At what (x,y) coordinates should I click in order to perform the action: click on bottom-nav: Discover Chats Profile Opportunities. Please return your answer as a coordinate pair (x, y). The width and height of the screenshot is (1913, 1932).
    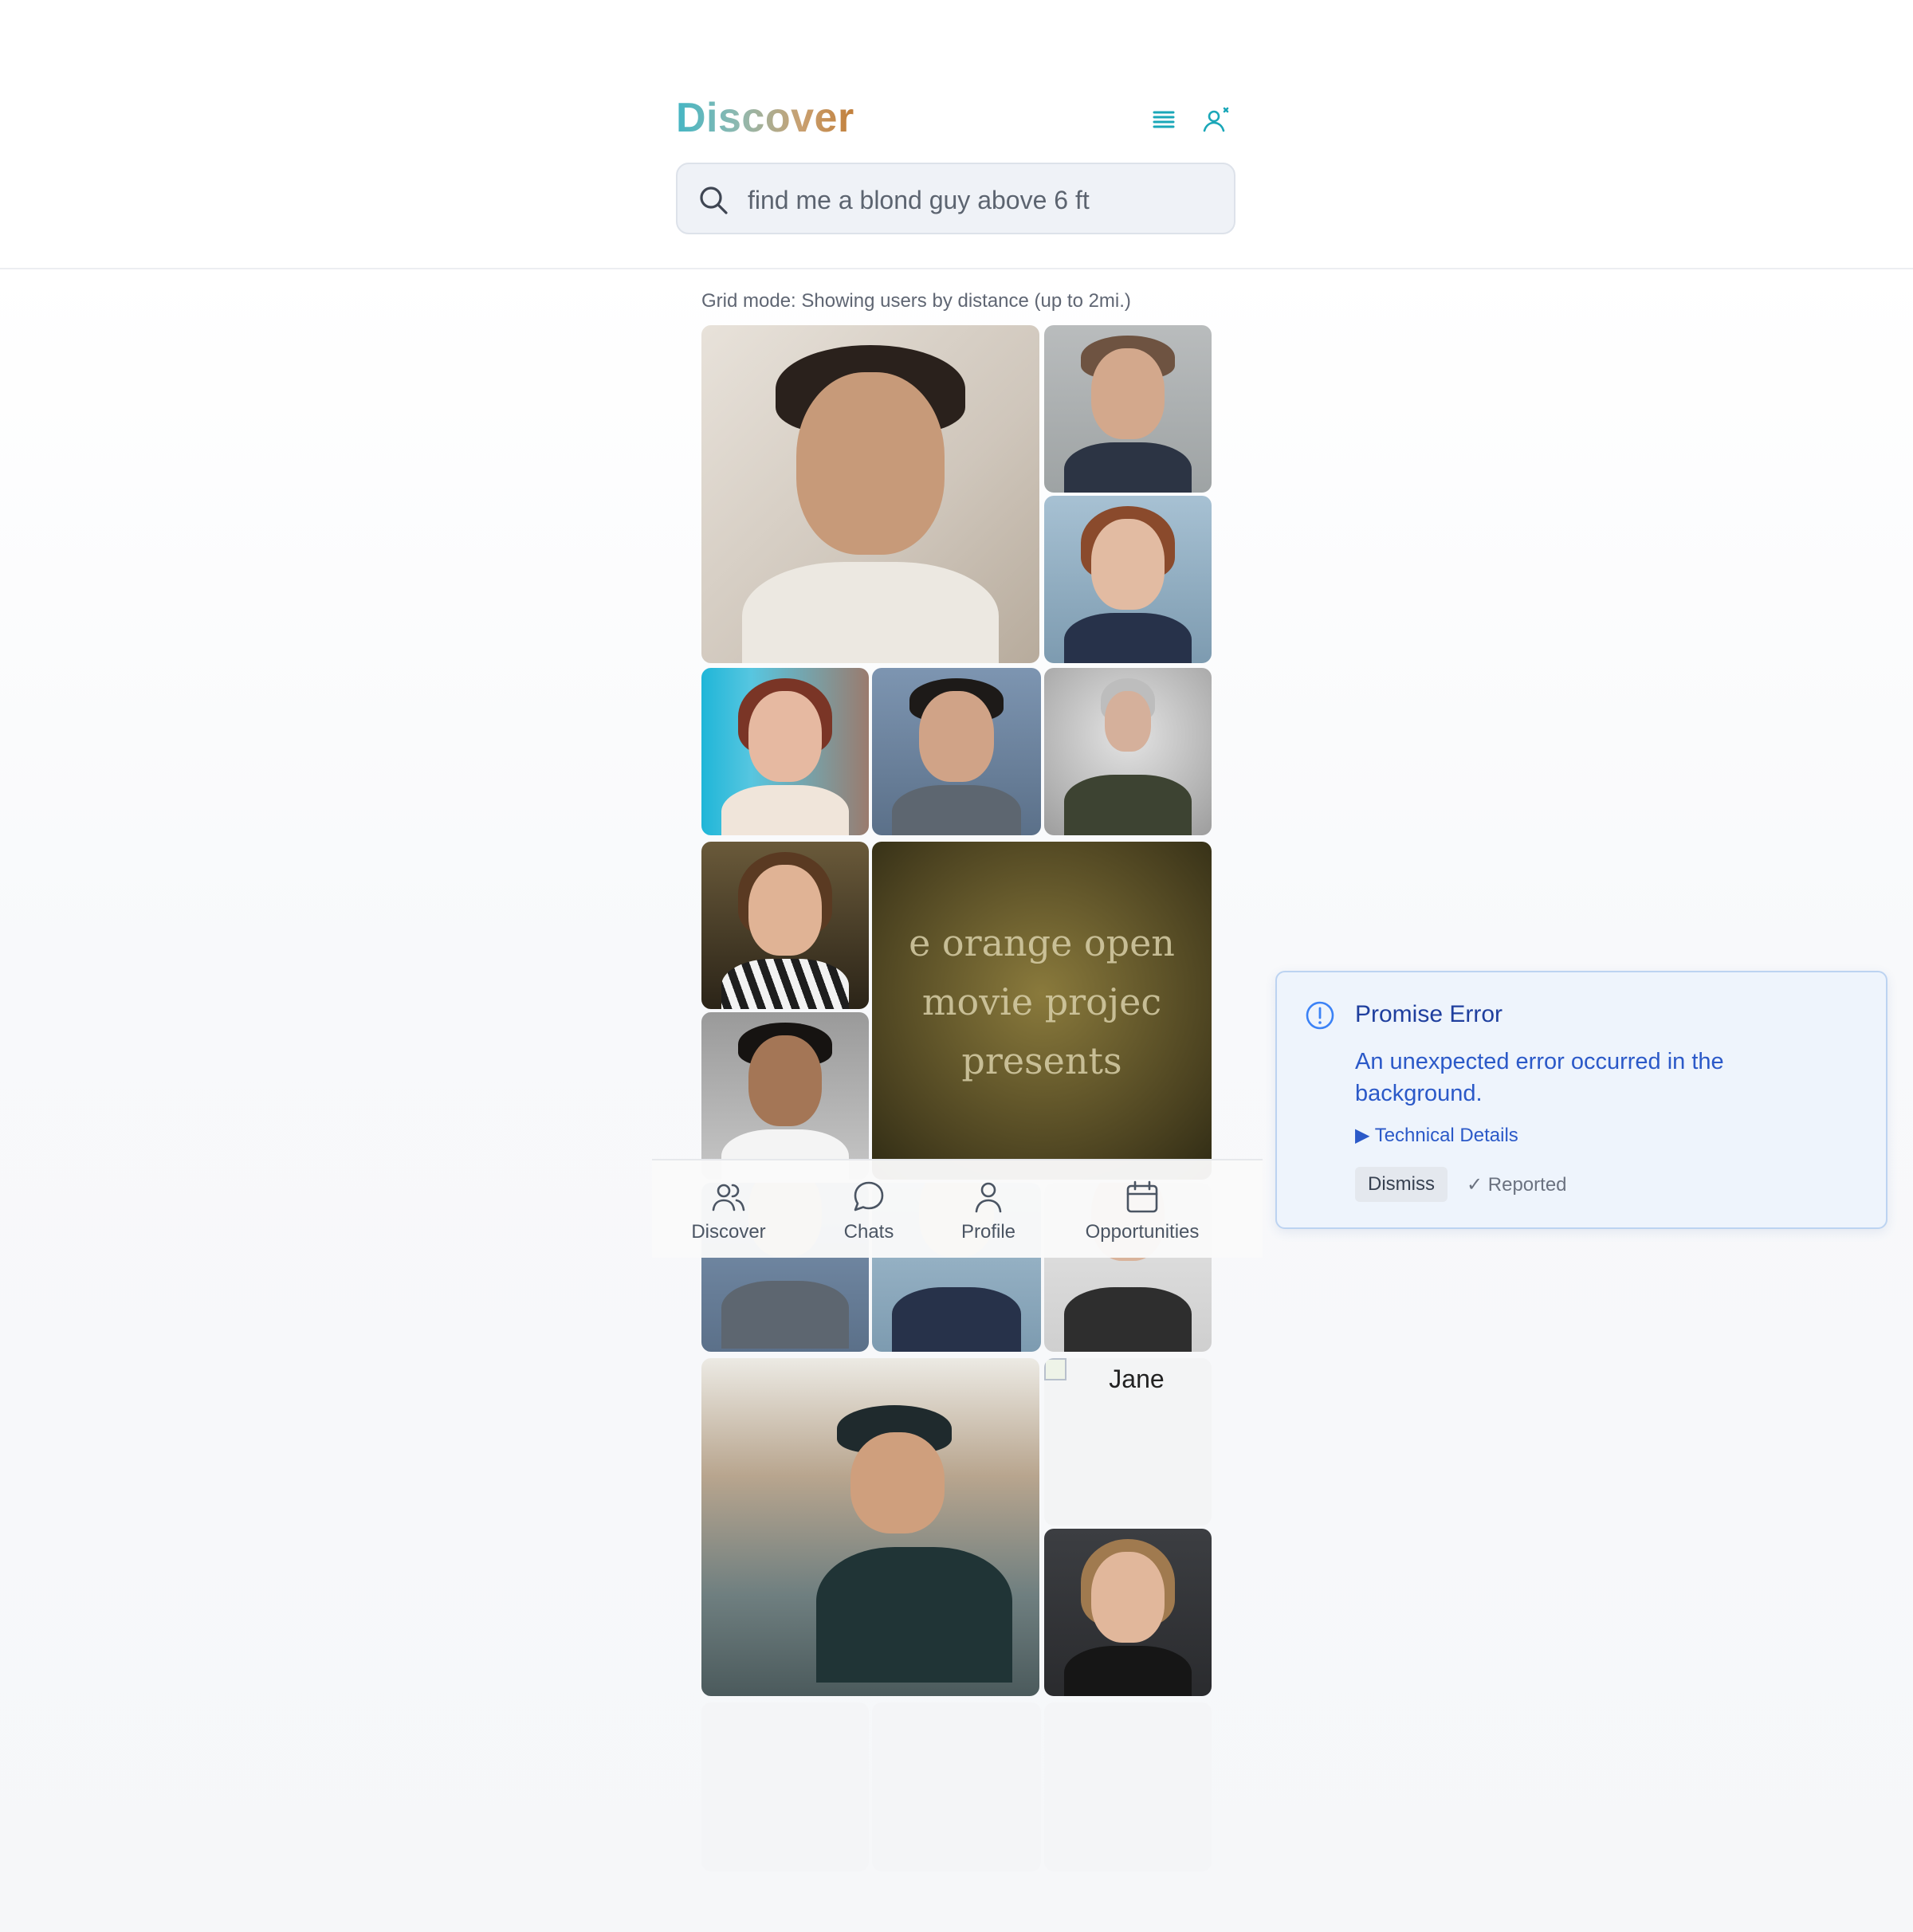
    Looking at the image, I should click on (958, 1208).